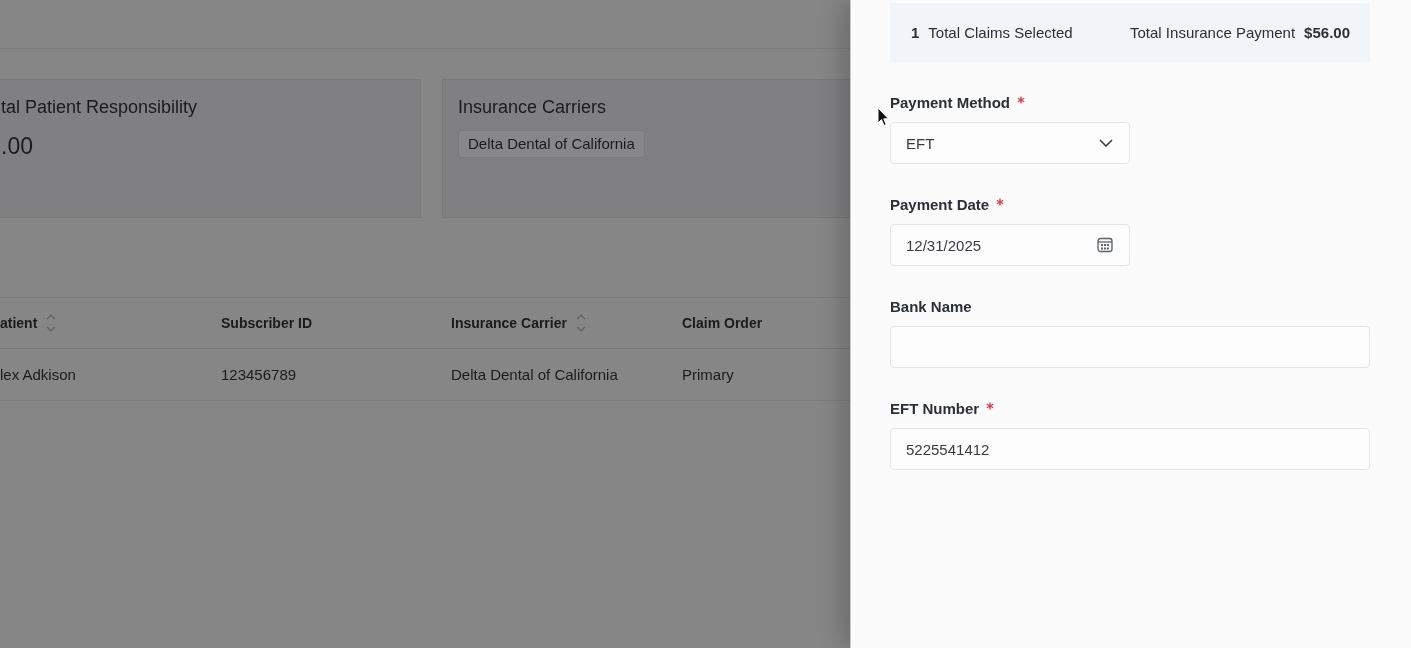  What do you see at coordinates (1213, 32) in the screenshot?
I see `payment-label: Total Insurance Payment` at bounding box center [1213, 32].